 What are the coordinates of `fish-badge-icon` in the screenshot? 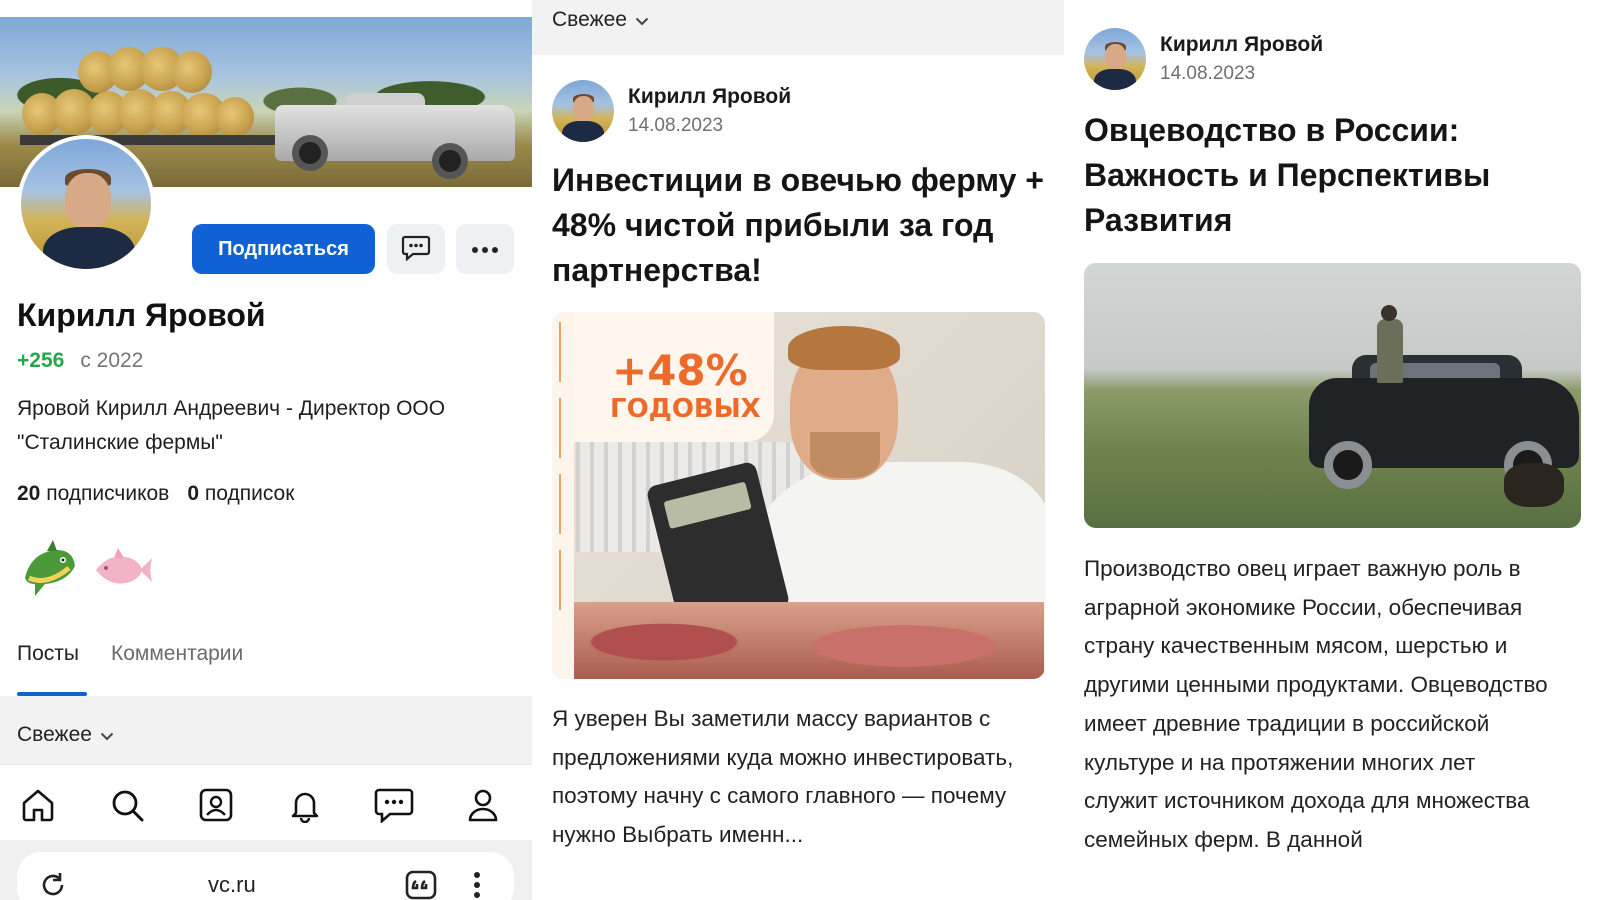 It's located at (123, 569).